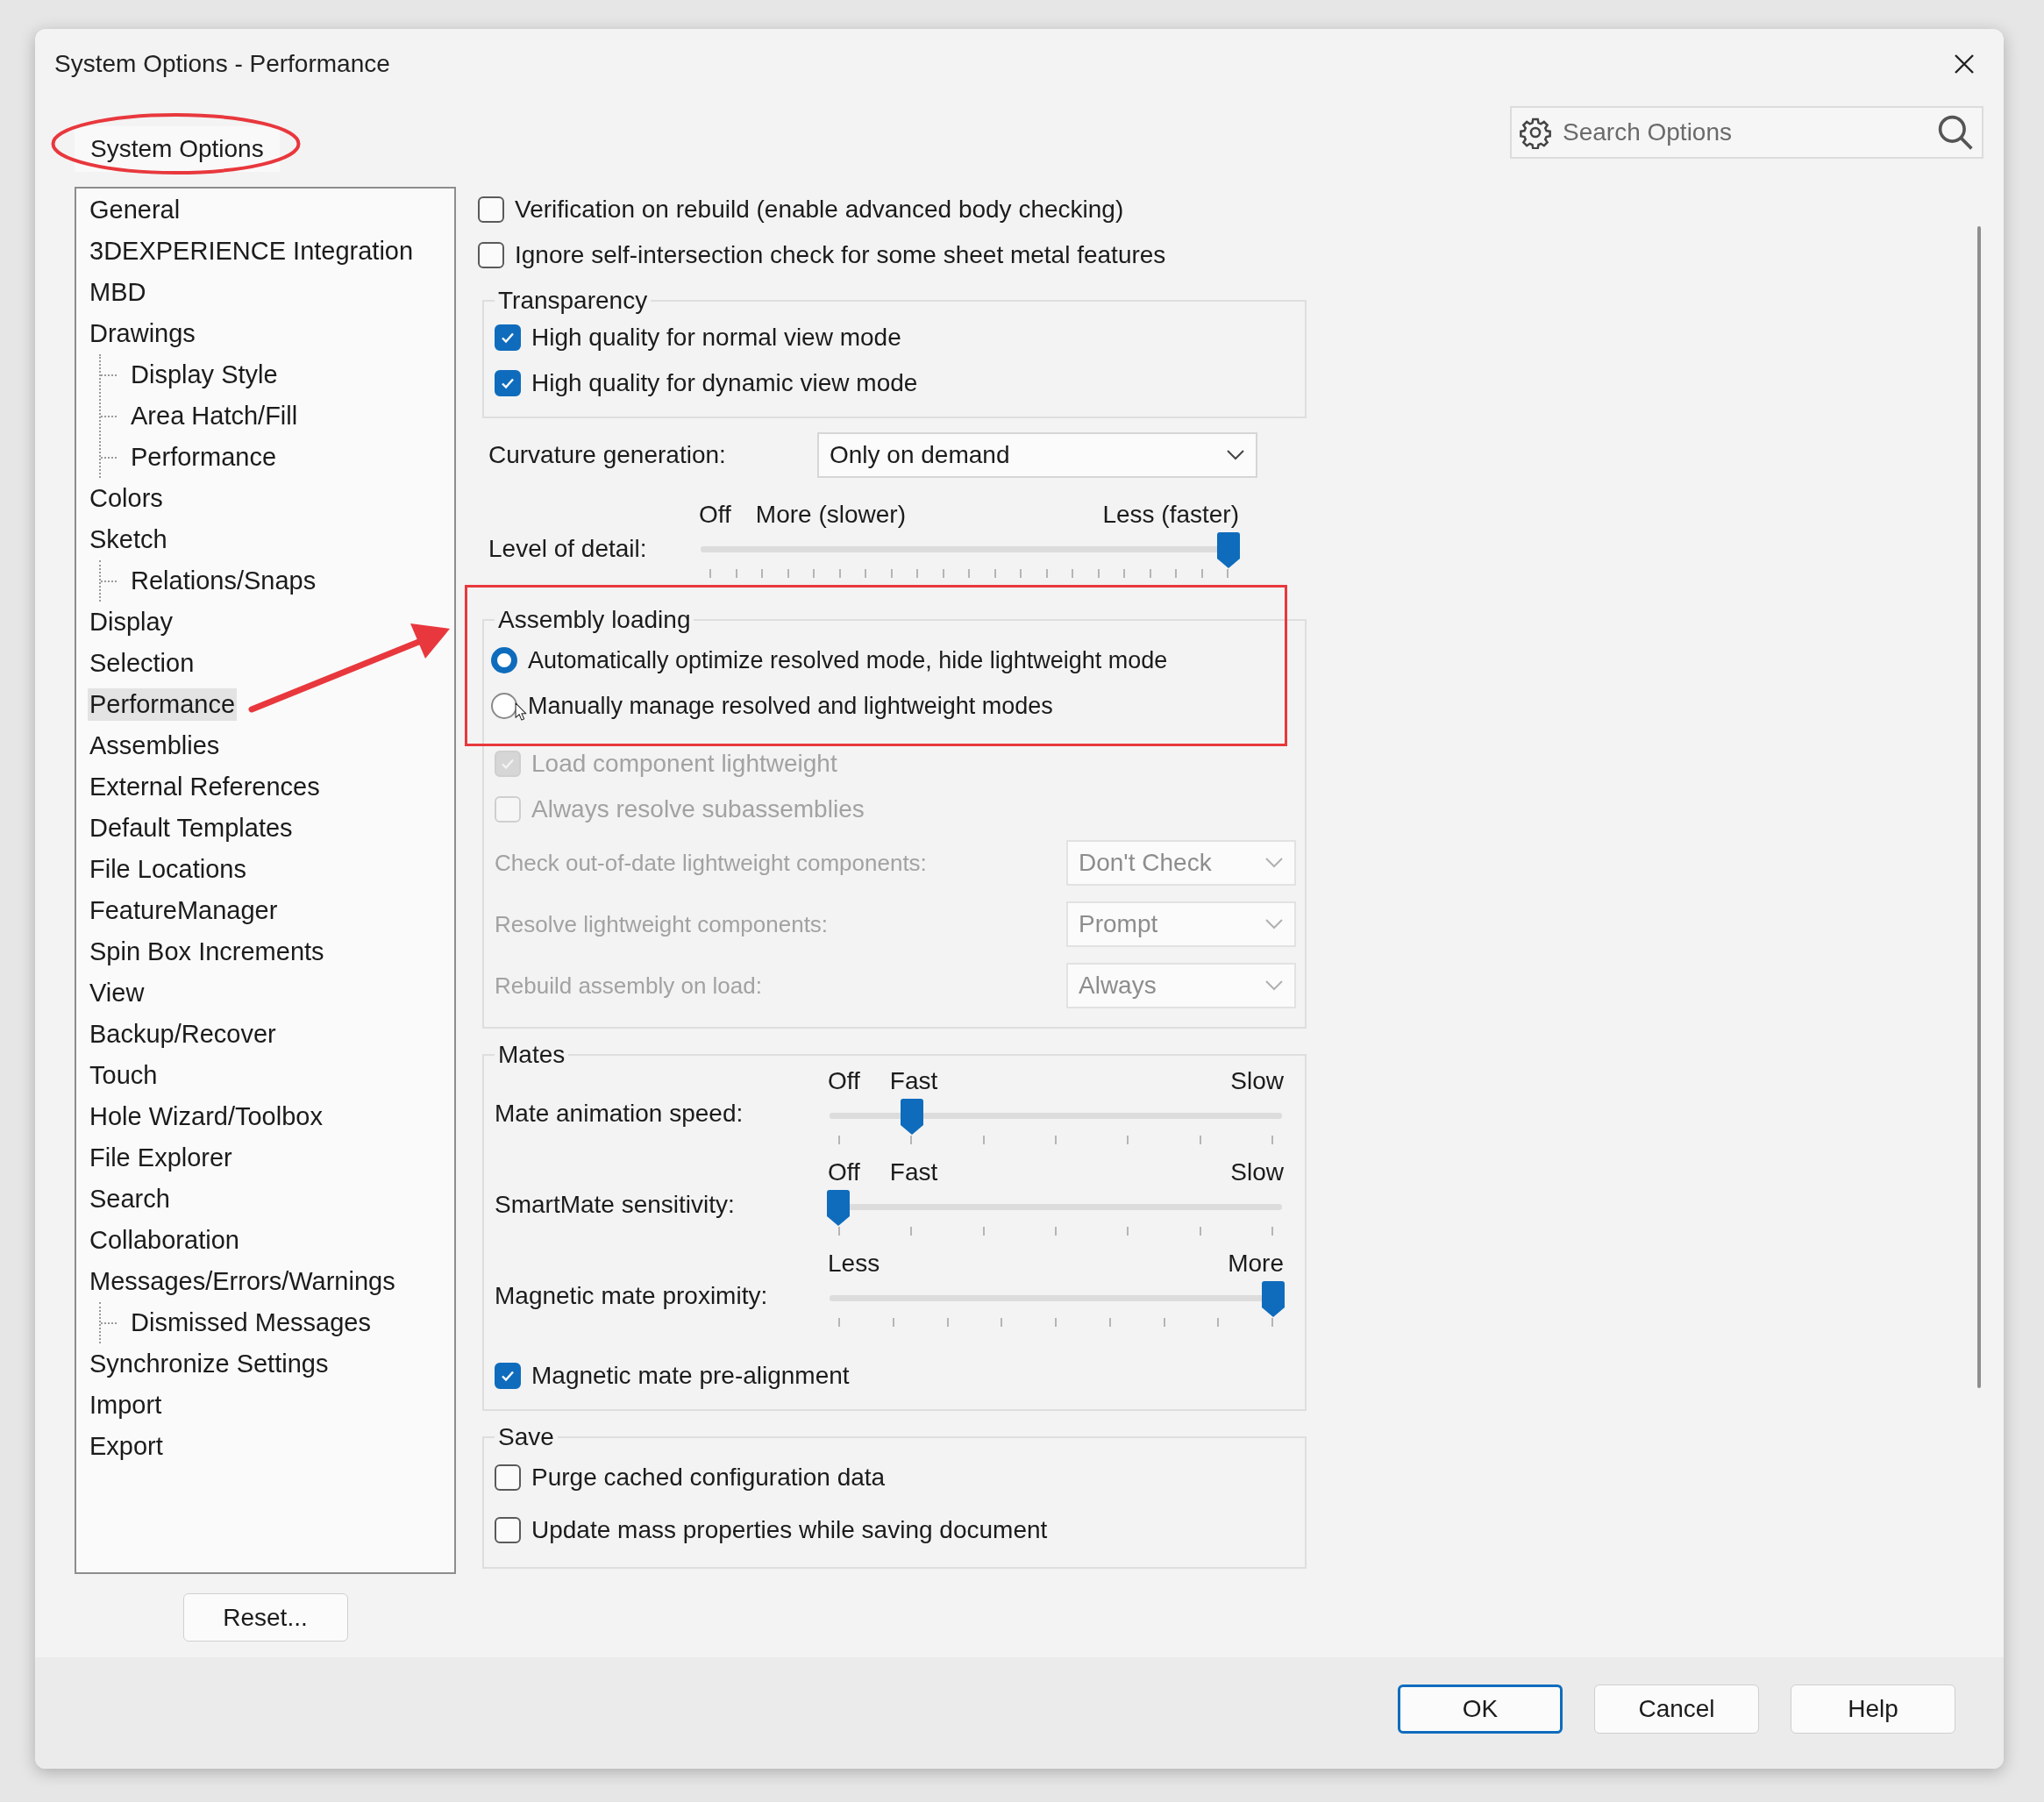 This screenshot has width=2044, height=1802. What do you see at coordinates (840, 255) in the screenshot?
I see `checkbox-label: Ignore self-intersection check for some sheet metal features` at bounding box center [840, 255].